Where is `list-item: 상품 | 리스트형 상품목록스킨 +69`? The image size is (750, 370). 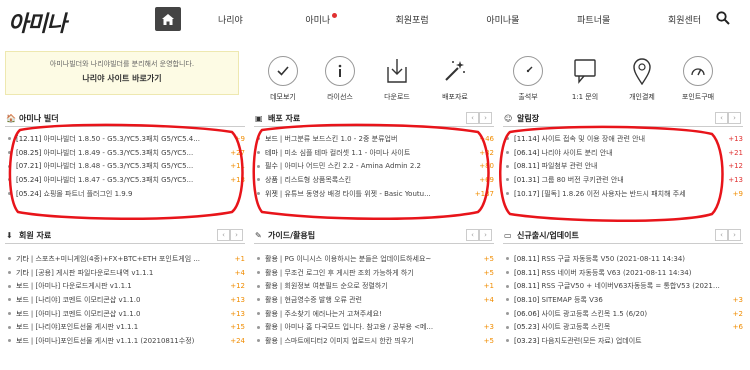
list-item: 상품 | 리스트형 상품목록스킨 +69 is located at coordinates (374, 180).